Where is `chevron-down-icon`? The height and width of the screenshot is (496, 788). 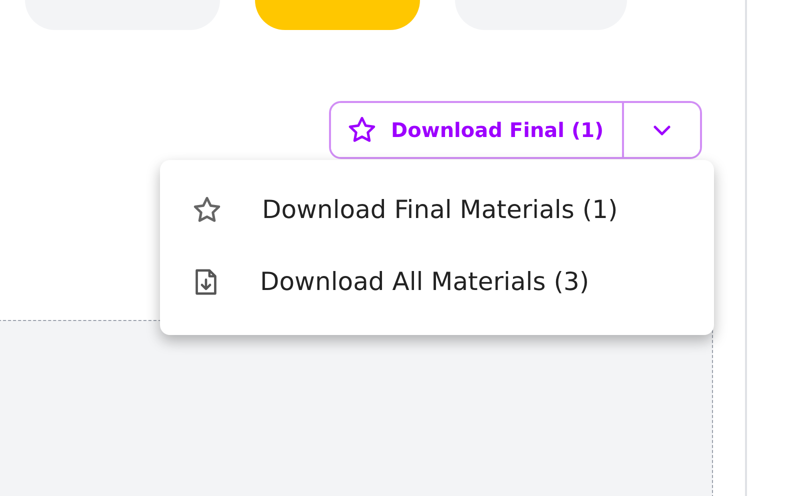
chevron-down-icon is located at coordinates (661, 130).